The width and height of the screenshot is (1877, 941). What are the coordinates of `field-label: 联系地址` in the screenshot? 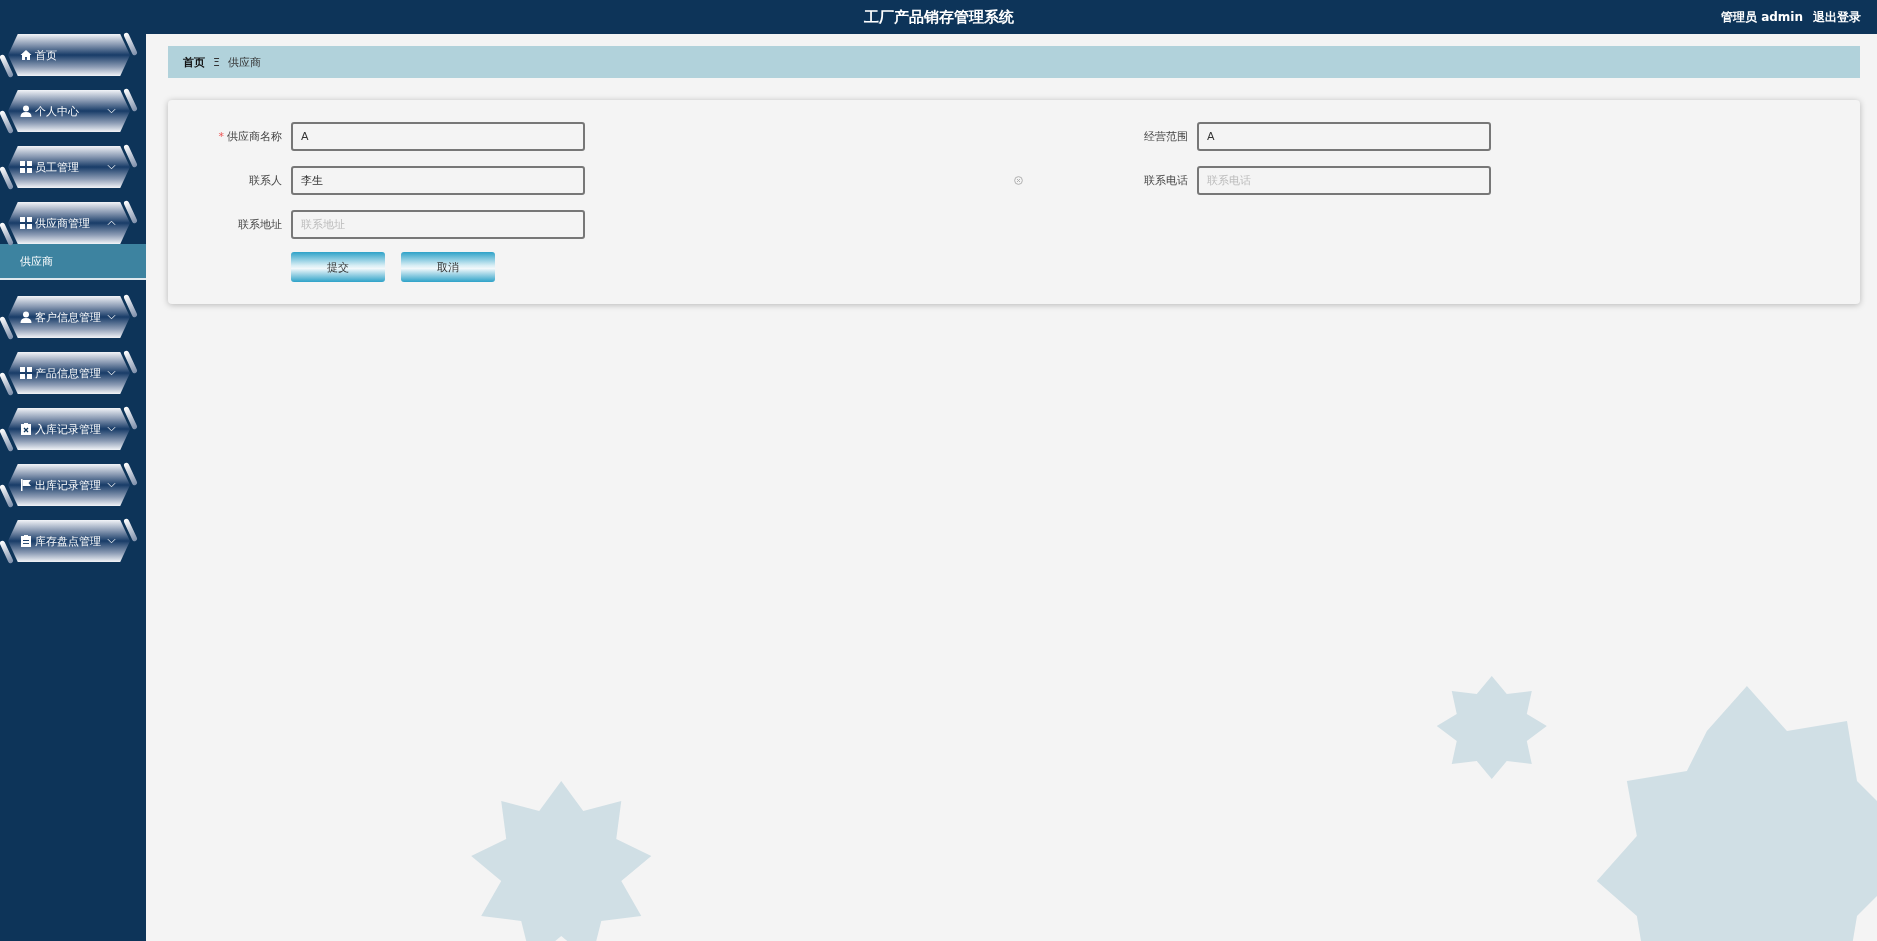 It's located at (260, 224).